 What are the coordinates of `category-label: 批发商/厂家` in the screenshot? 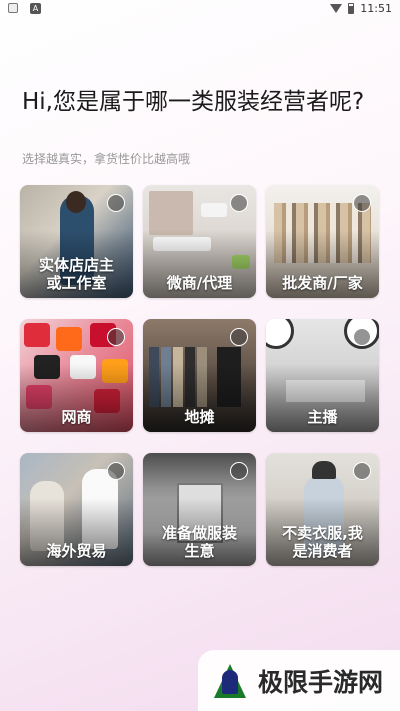 It's located at (322, 283).